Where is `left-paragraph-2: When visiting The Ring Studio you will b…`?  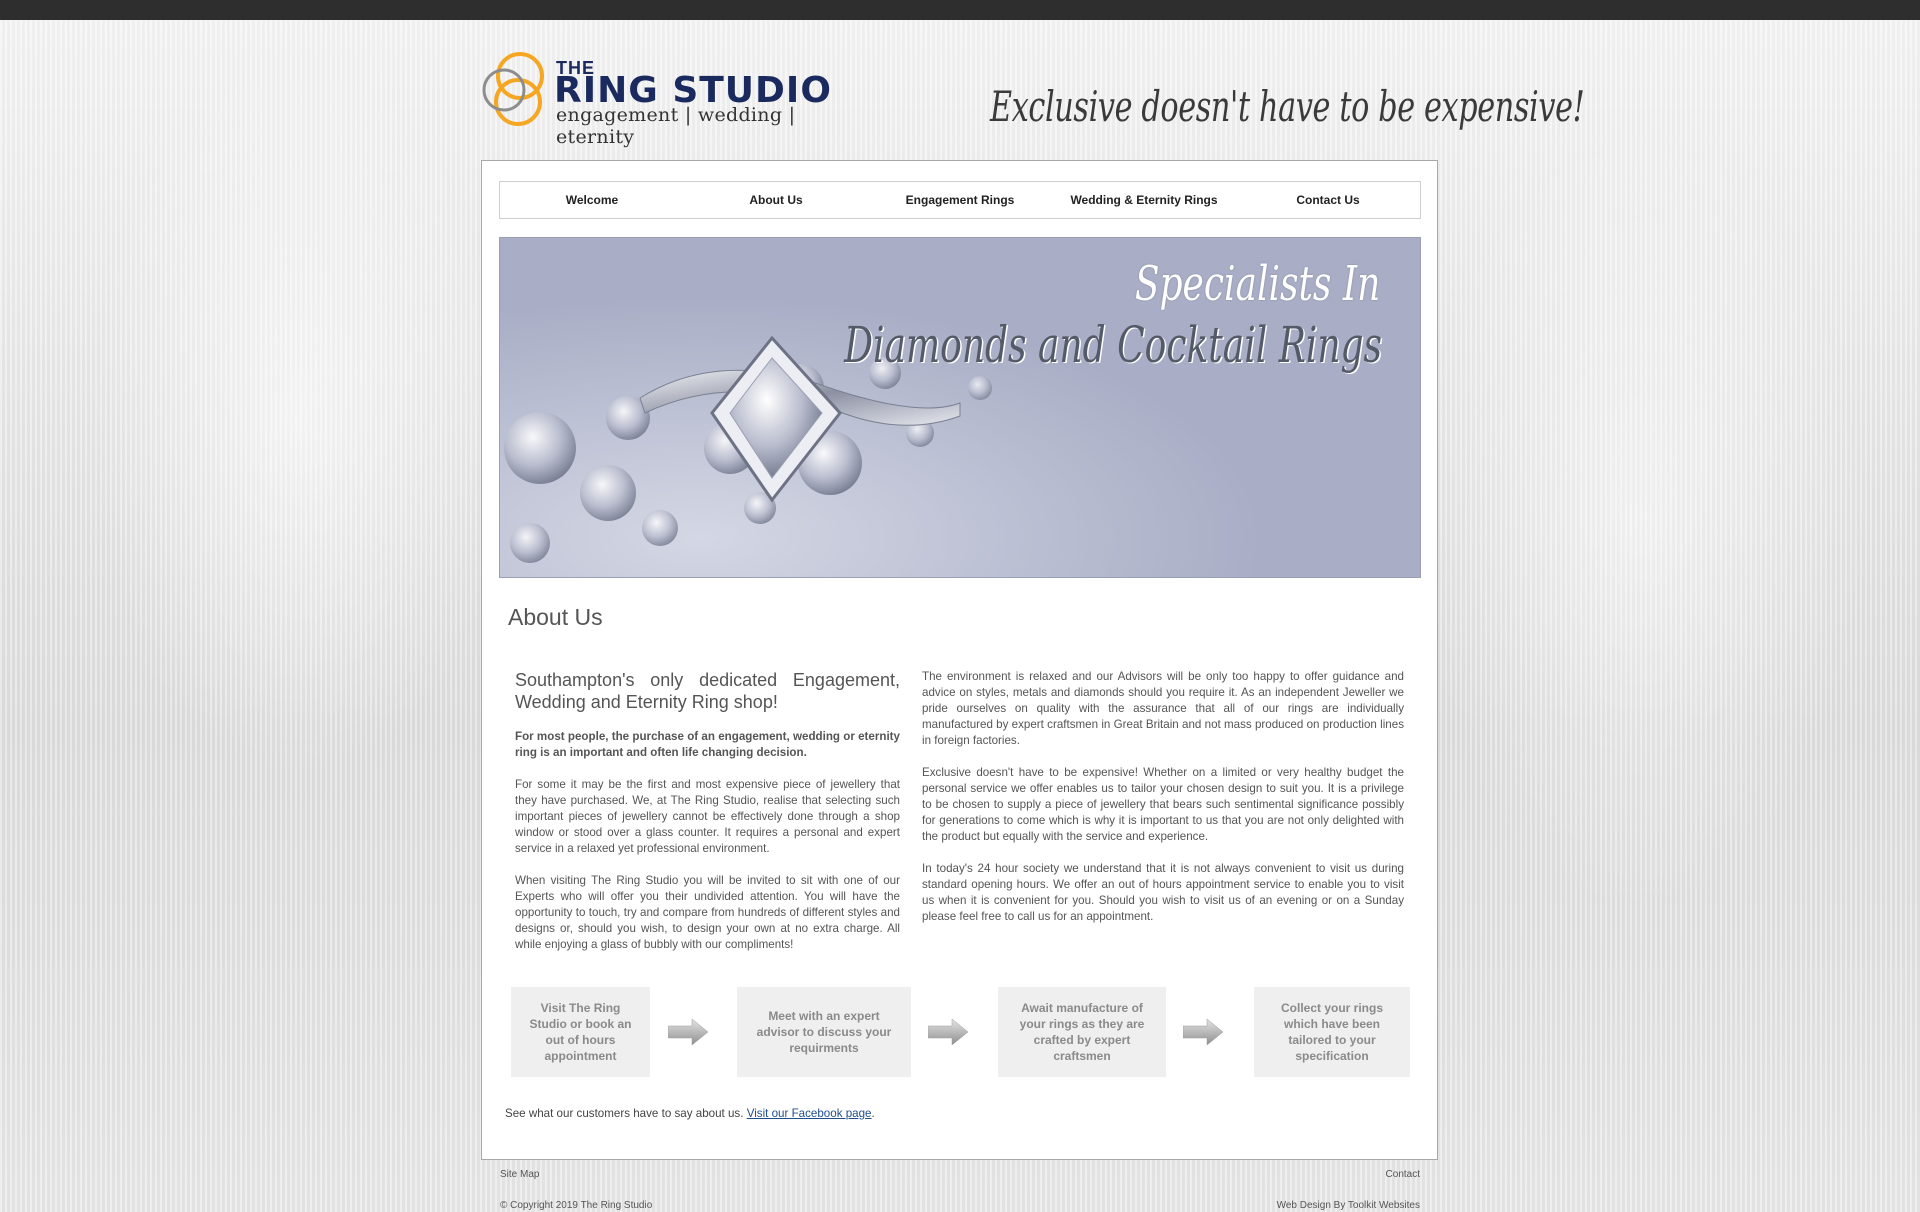 left-paragraph-2: When visiting The Ring Studio you will b… is located at coordinates (707, 912).